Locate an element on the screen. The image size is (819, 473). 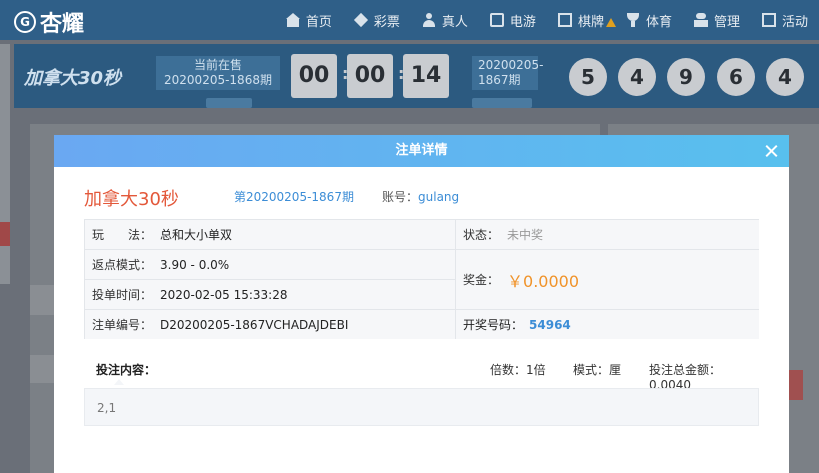
prize-value: ￥0.0000 is located at coordinates (543, 281).